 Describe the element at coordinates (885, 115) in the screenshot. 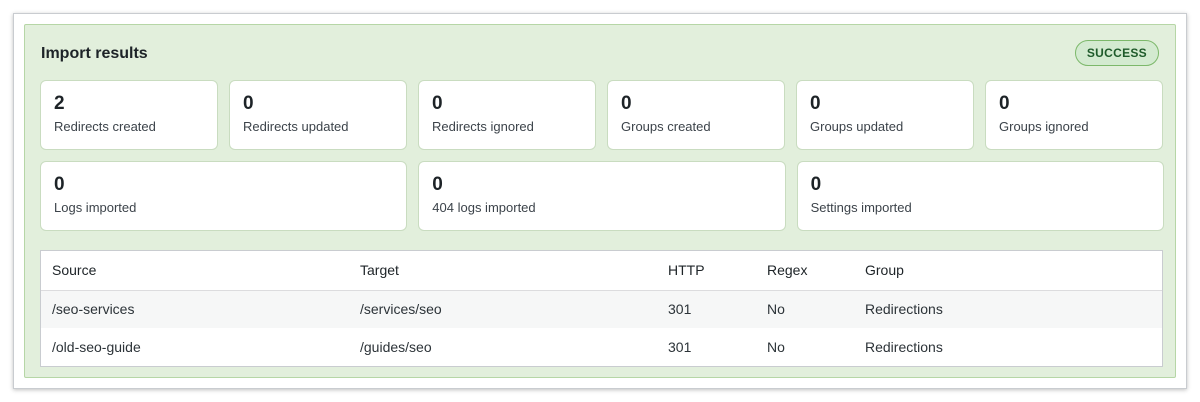

I see `stat-groups-updated: 0 Groups updated` at that location.